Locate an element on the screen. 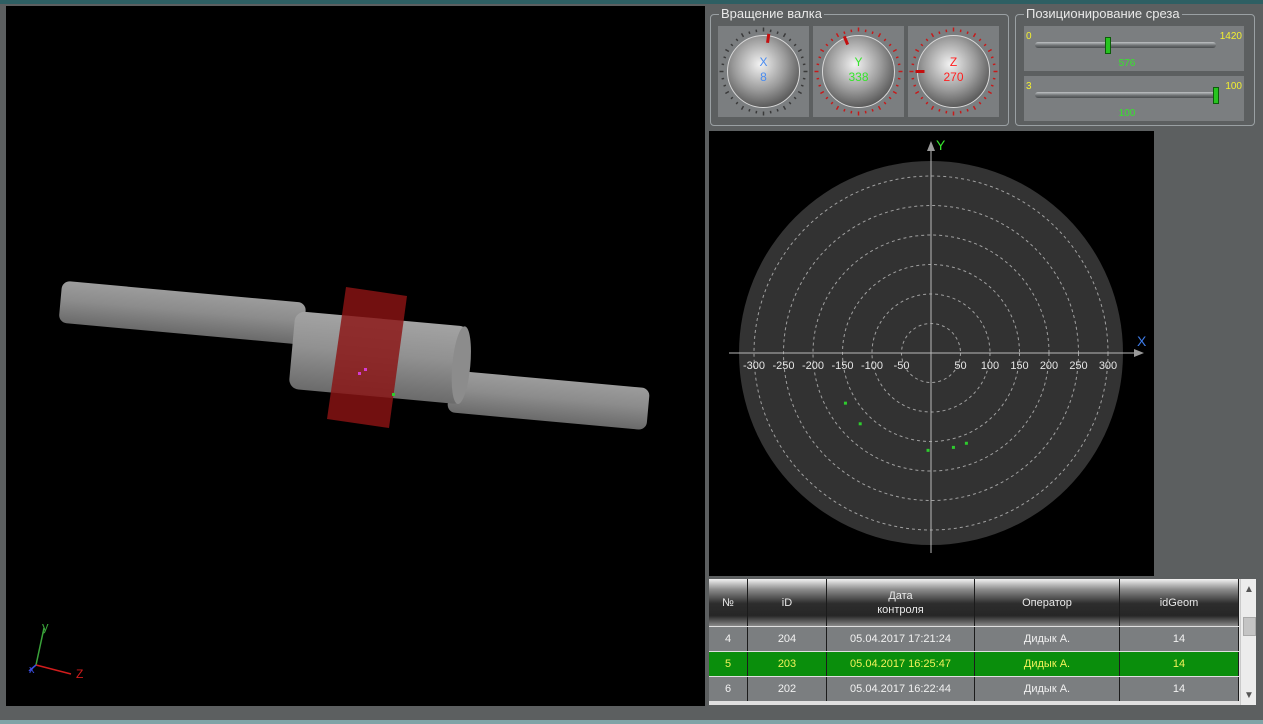 This screenshot has width=1263, height=724. rotation-panel-title: Вращение валка is located at coordinates (771, 14).